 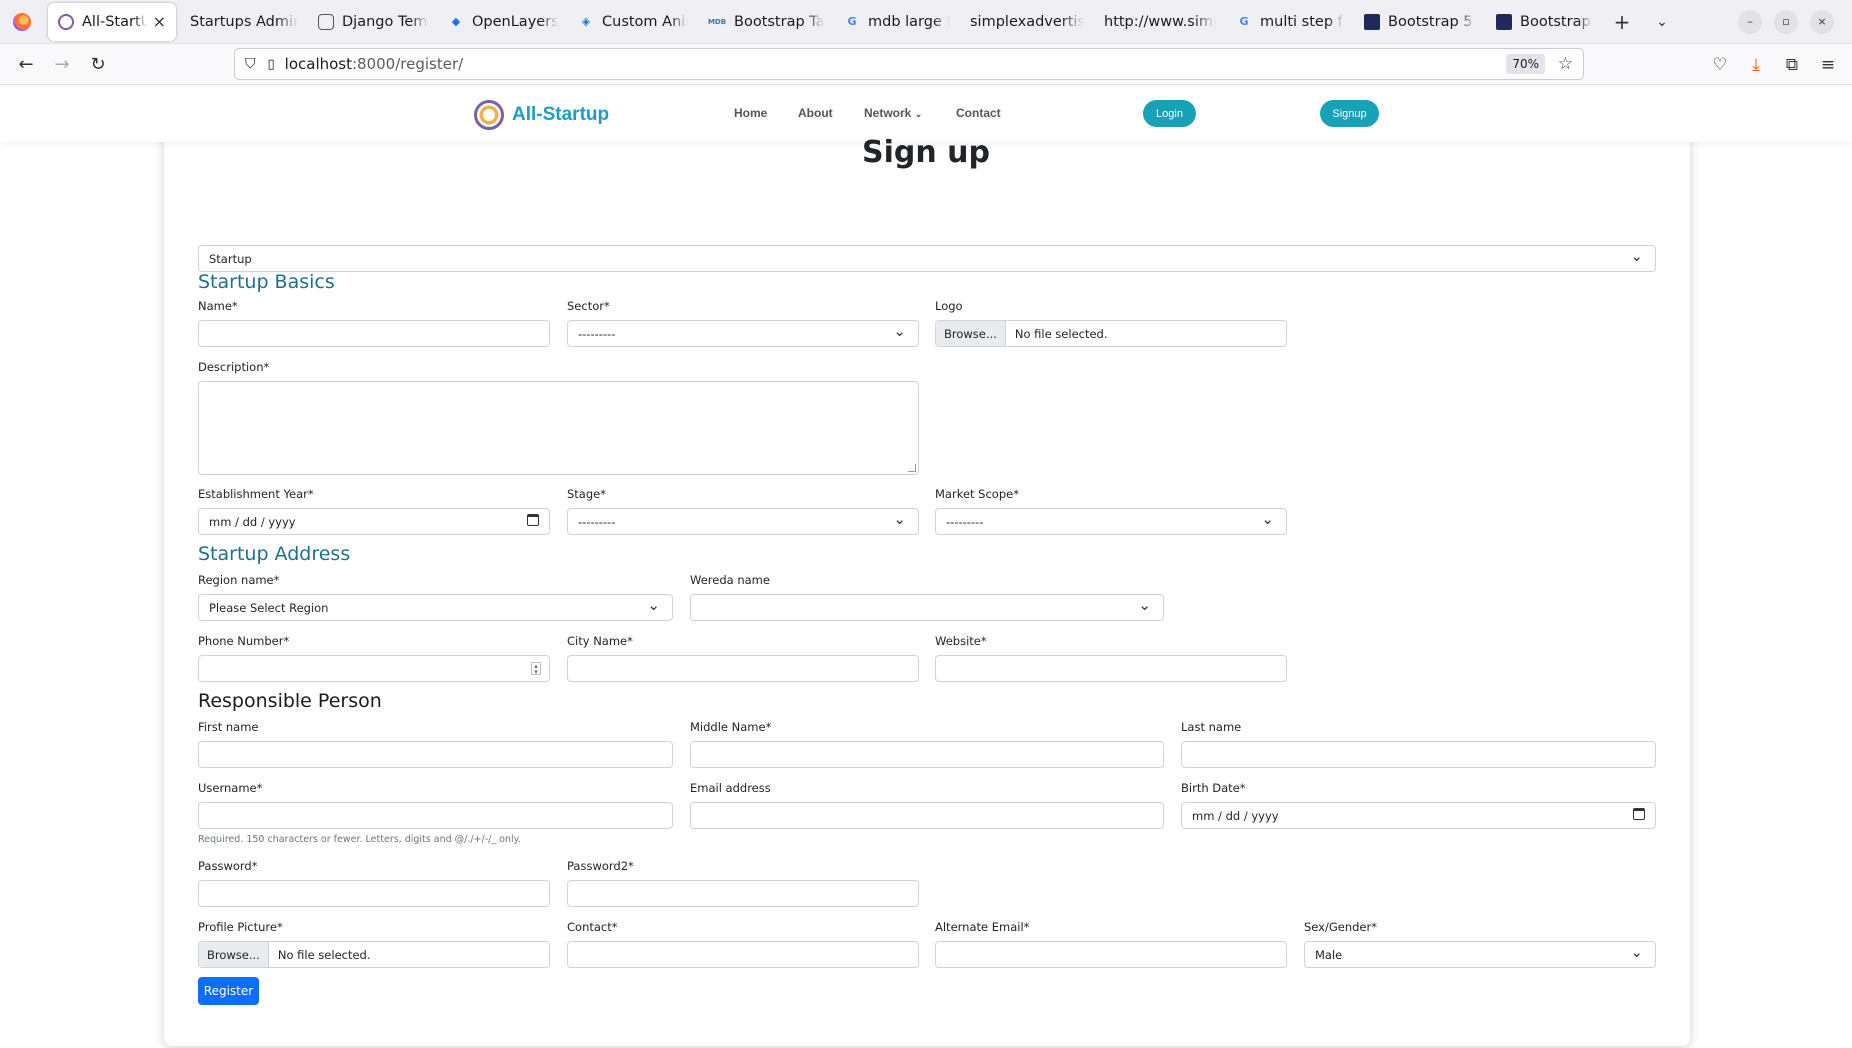 What do you see at coordinates (592, 927) in the screenshot?
I see `contact-label: Contact*` at bounding box center [592, 927].